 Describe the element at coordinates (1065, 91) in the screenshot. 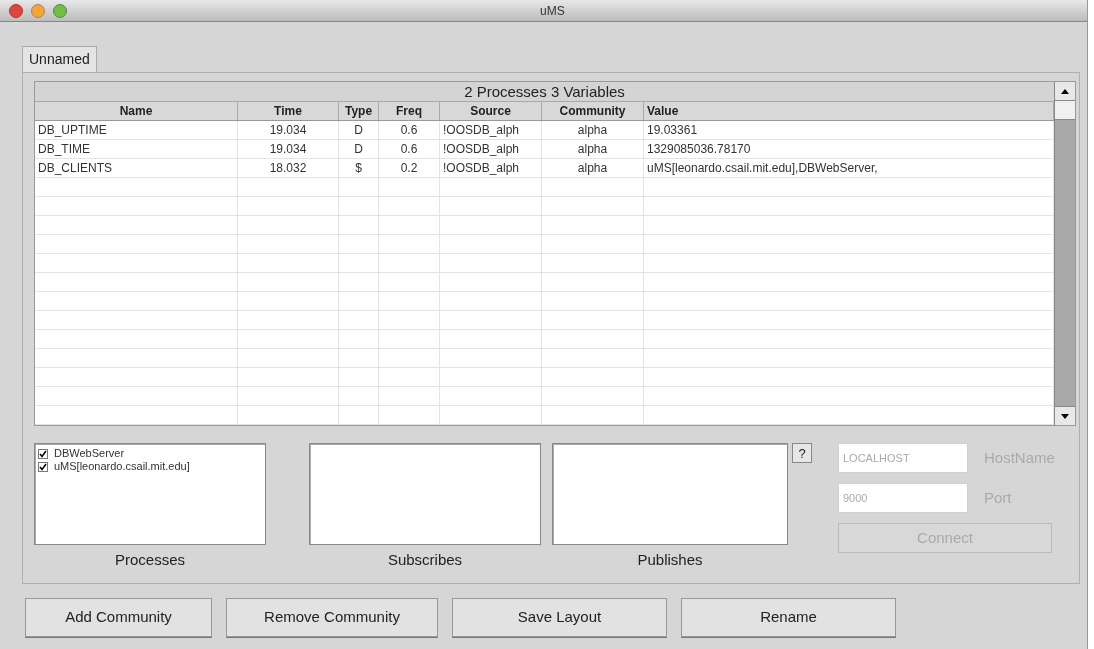

I see `scroll-up-icon` at that location.